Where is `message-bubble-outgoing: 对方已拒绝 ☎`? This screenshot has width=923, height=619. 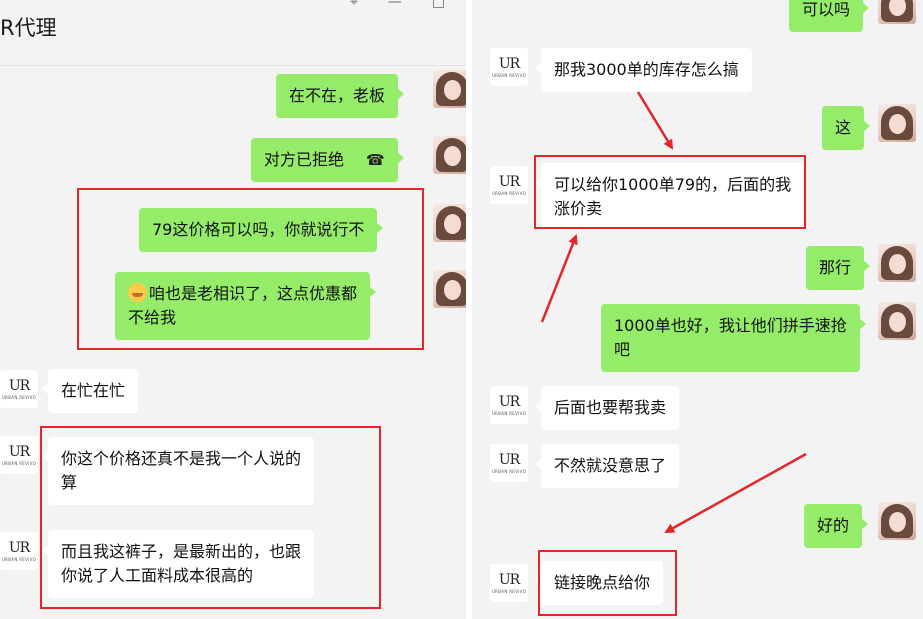
message-bubble-outgoing: 对方已拒绝 ☎ is located at coordinates (327, 160).